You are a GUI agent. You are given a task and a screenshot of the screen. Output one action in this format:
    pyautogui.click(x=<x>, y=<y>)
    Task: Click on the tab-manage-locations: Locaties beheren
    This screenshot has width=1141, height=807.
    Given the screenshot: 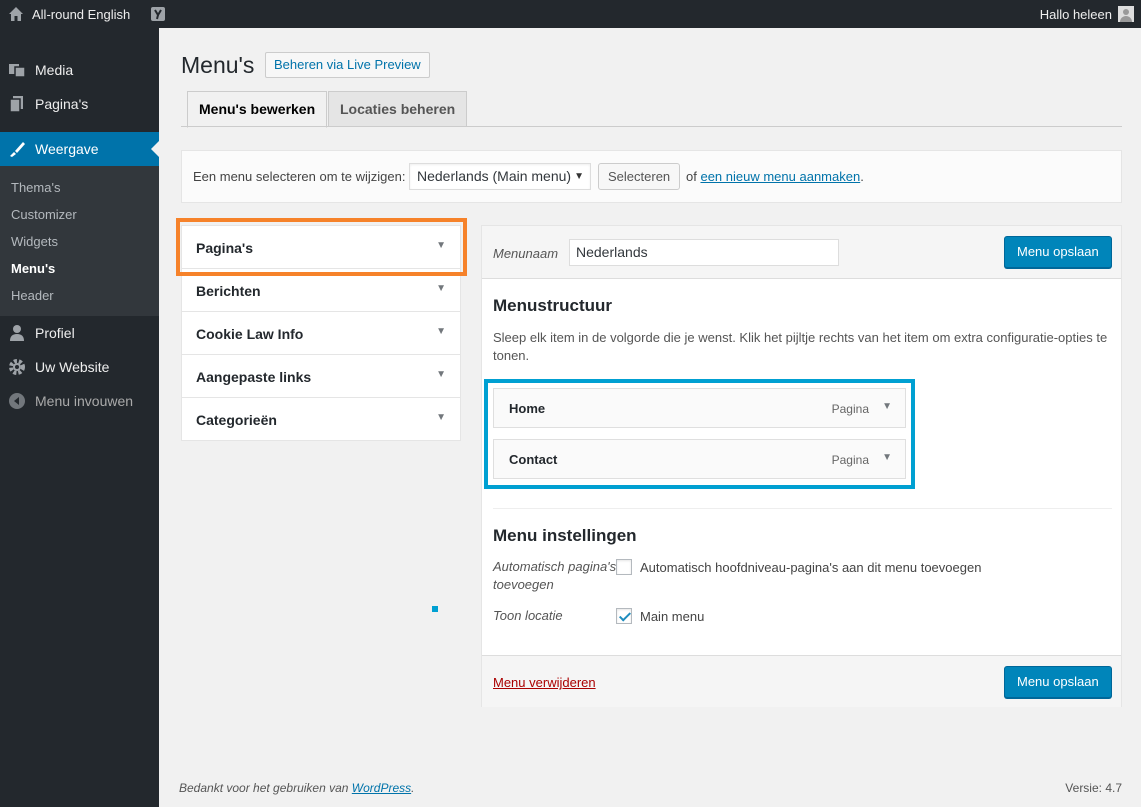 What is the action you would take?
    pyautogui.click(x=398, y=109)
    